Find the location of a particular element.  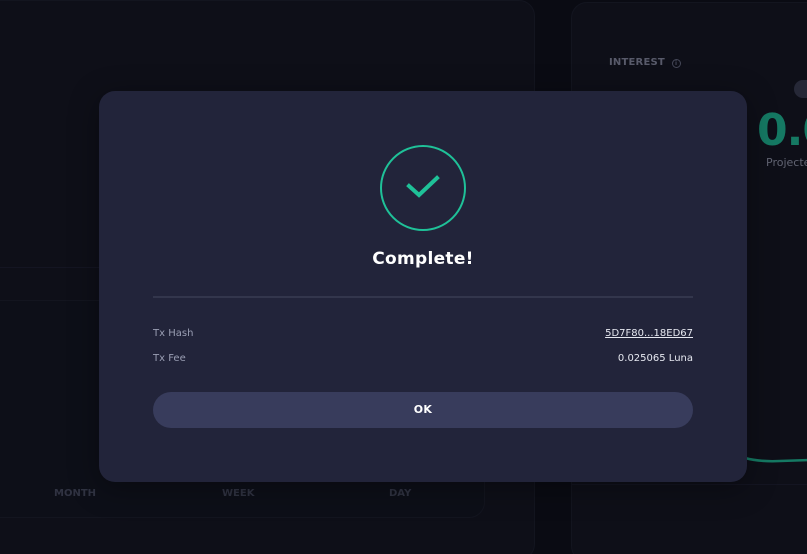

modal-divider is located at coordinates (423, 297).